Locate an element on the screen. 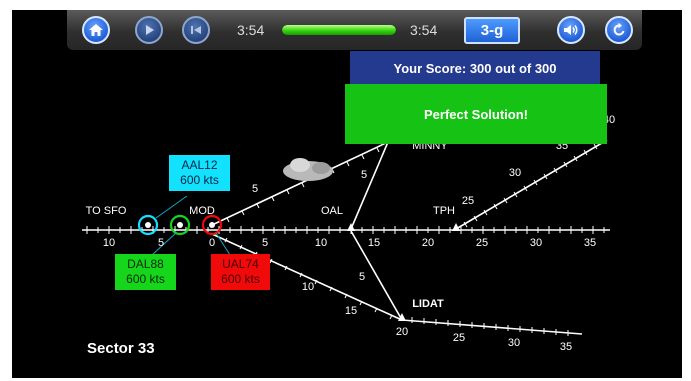 The image size is (691, 381). skip-back-button is located at coordinates (196, 30).